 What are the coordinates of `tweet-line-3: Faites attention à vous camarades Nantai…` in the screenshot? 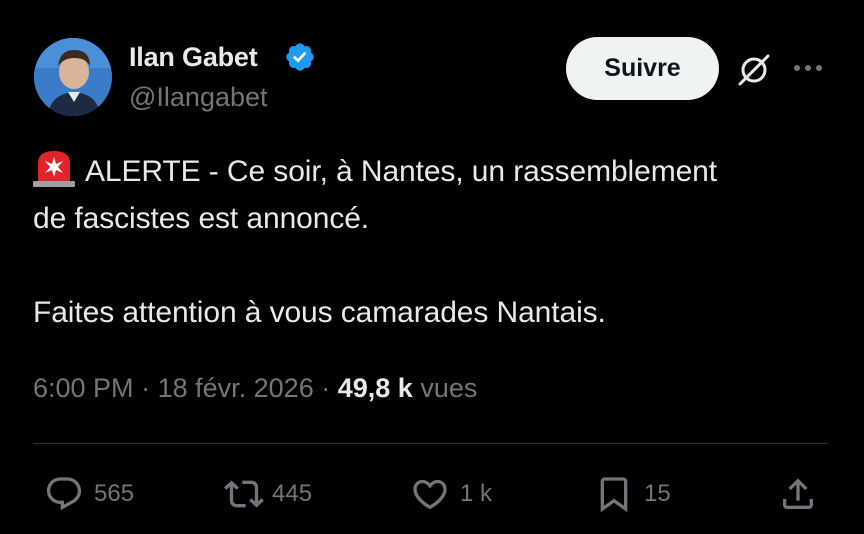 It's located at (319, 312).